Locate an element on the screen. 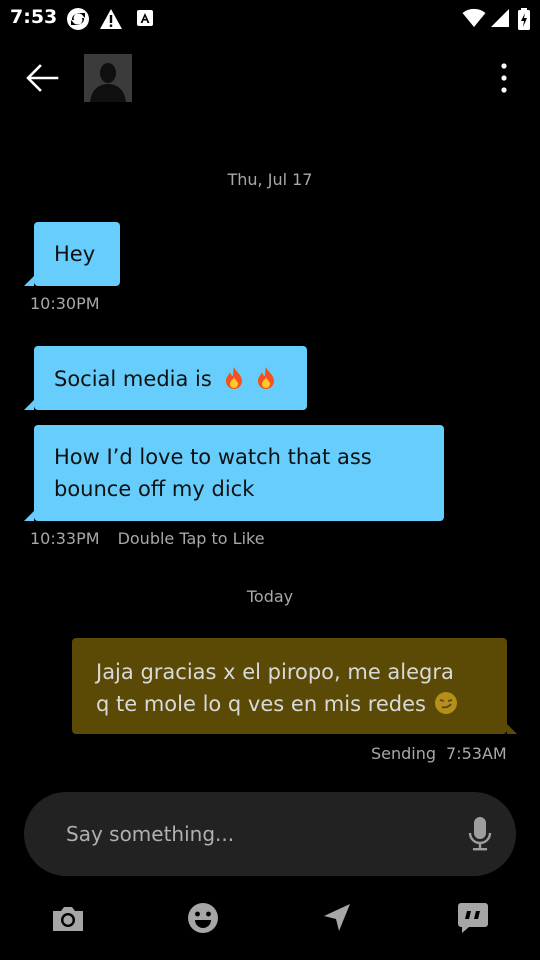 This screenshot has width=540, height=960. incoming-message: Social media is is located at coordinates (165, 378).